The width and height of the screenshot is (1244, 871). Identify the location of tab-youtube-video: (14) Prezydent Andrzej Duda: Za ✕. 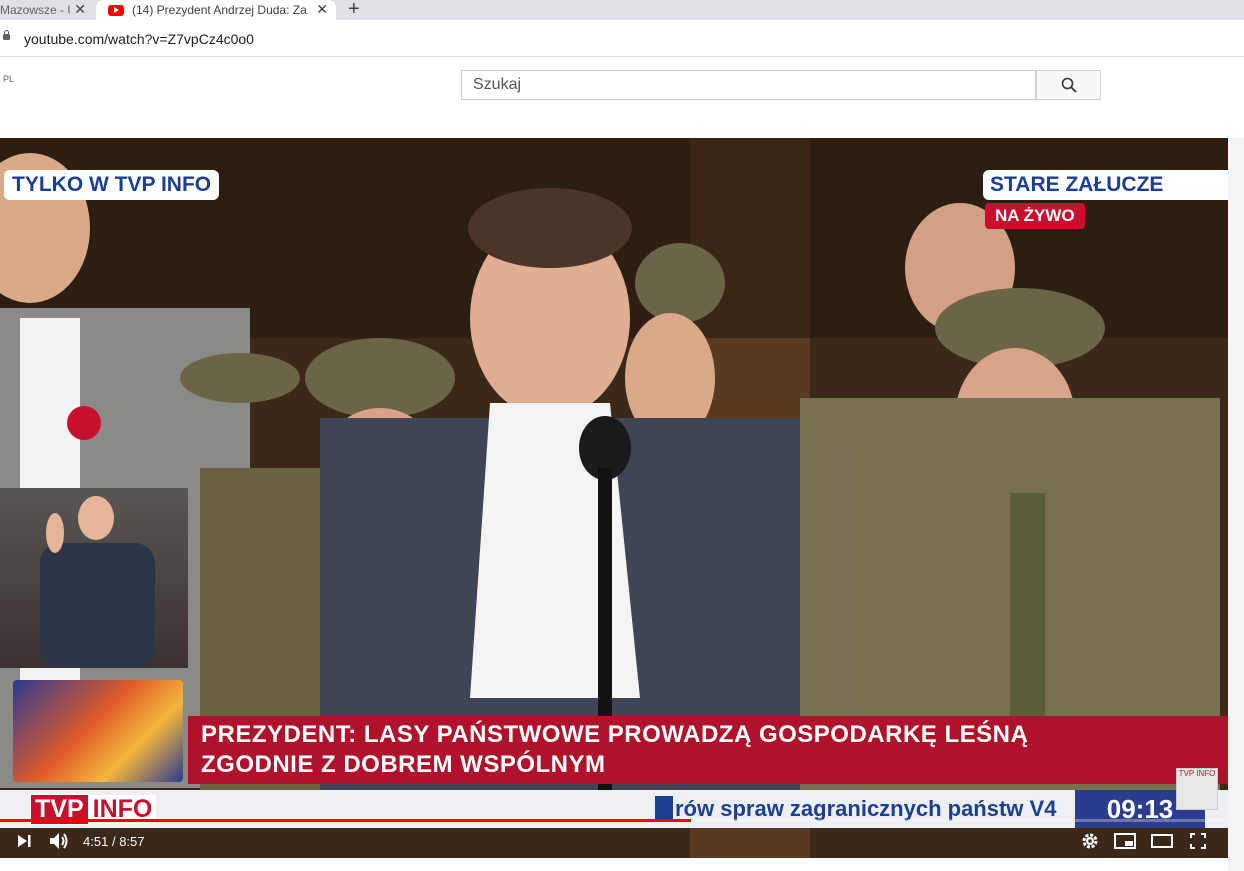
(216, 10).